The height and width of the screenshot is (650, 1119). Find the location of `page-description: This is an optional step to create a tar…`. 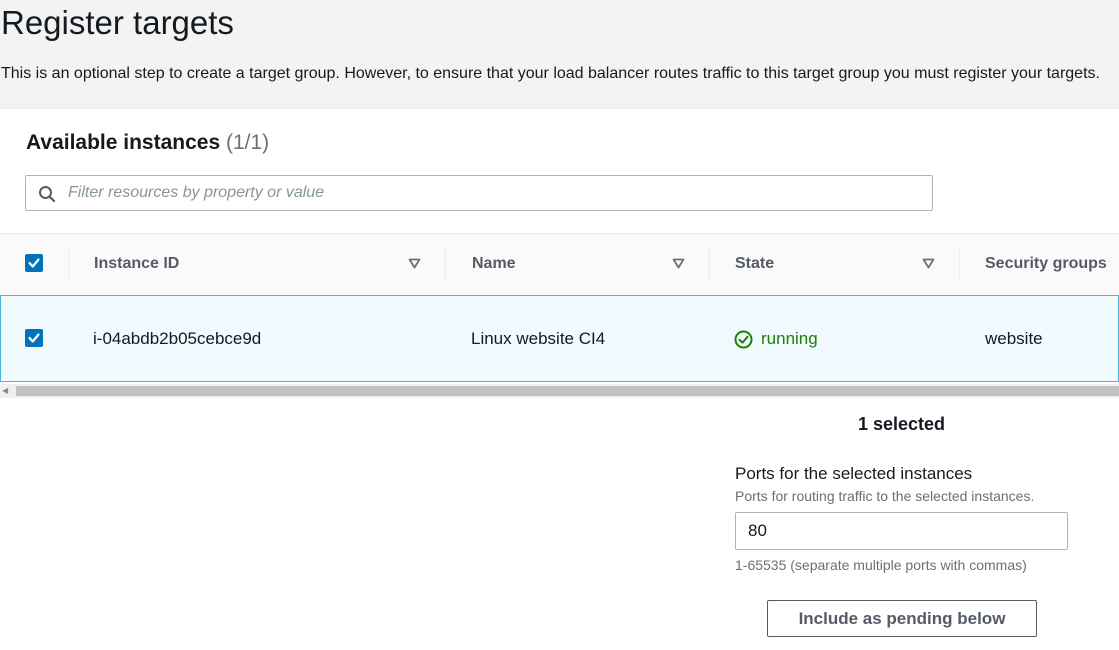

page-description: This is an optional step to create a tar… is located at coordinates (550, 73).